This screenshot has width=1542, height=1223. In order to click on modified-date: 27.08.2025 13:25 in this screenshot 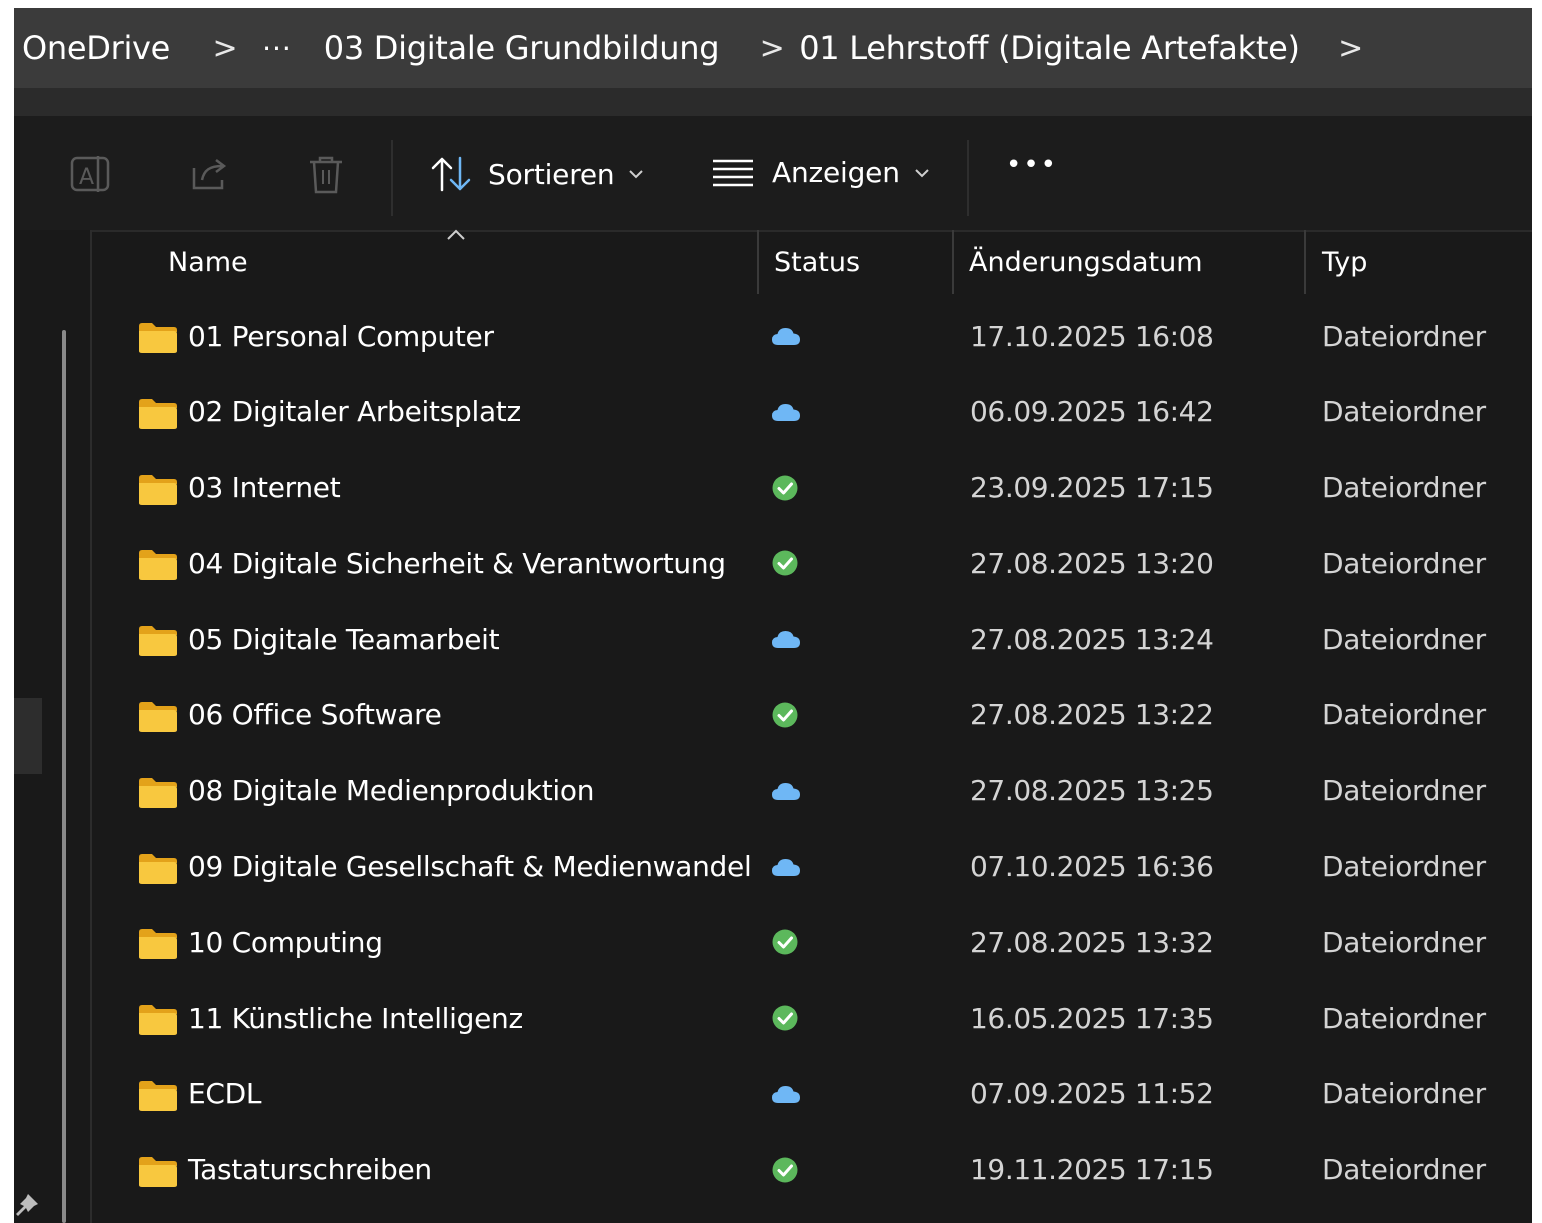, I will do `click(1092, 791)`.